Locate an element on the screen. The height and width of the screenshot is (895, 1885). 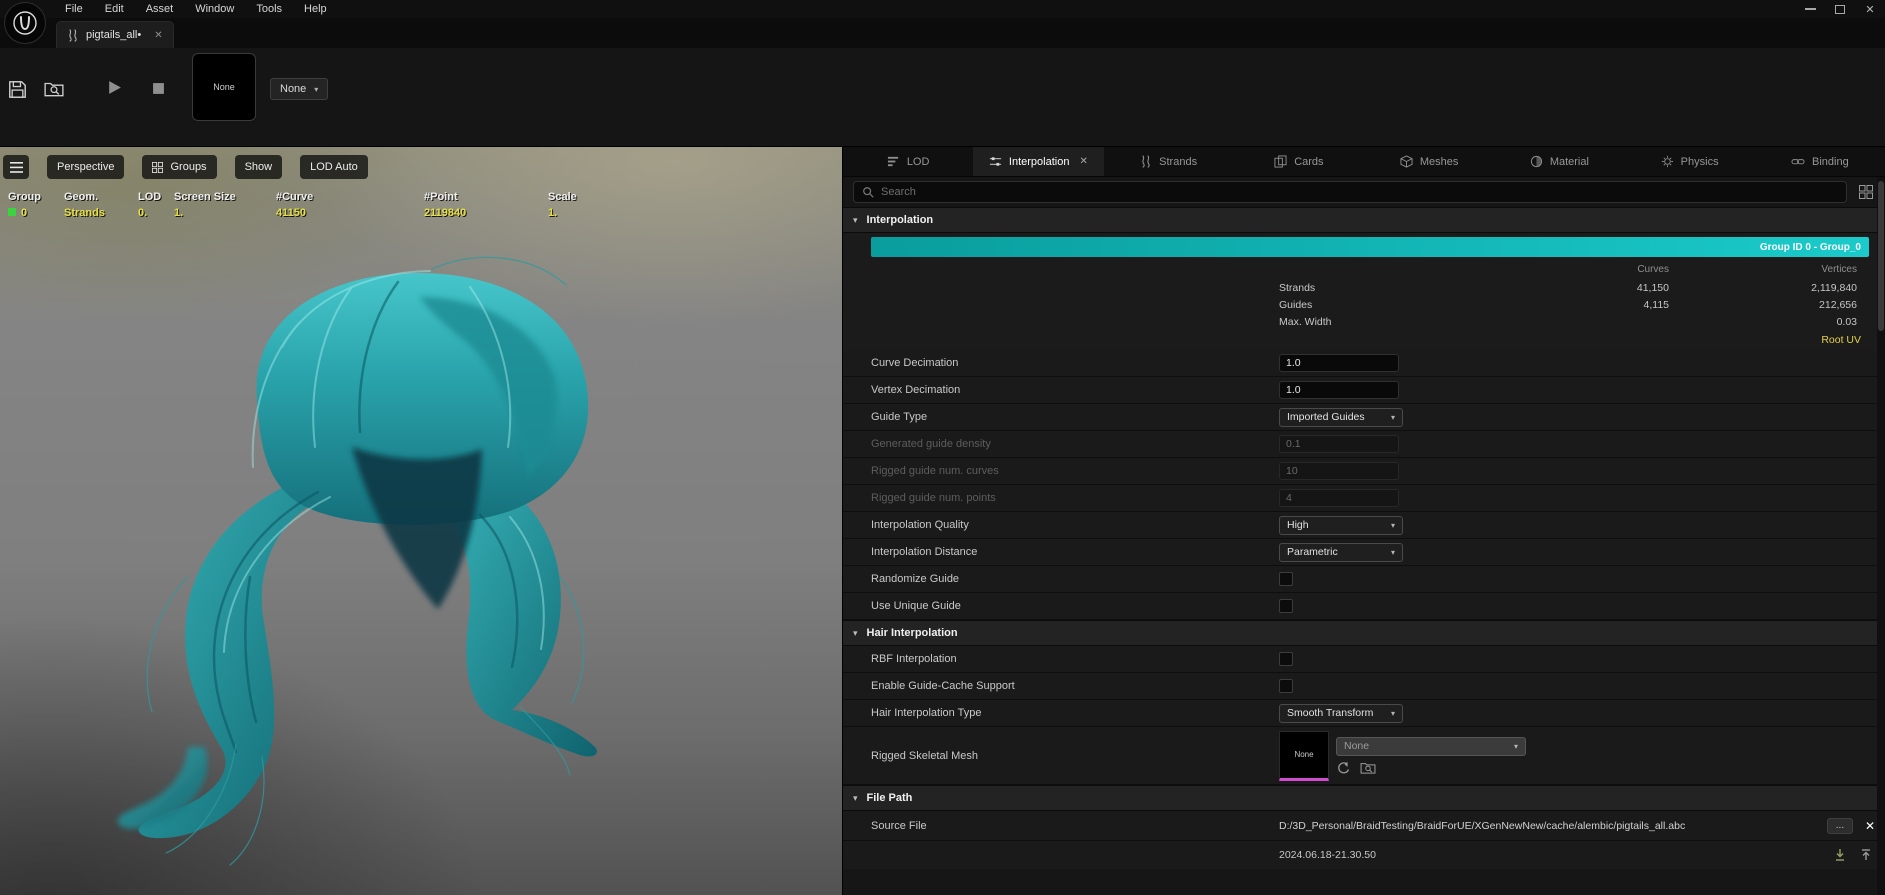
reimport-download-icon is located at coordinates (1840, 855).